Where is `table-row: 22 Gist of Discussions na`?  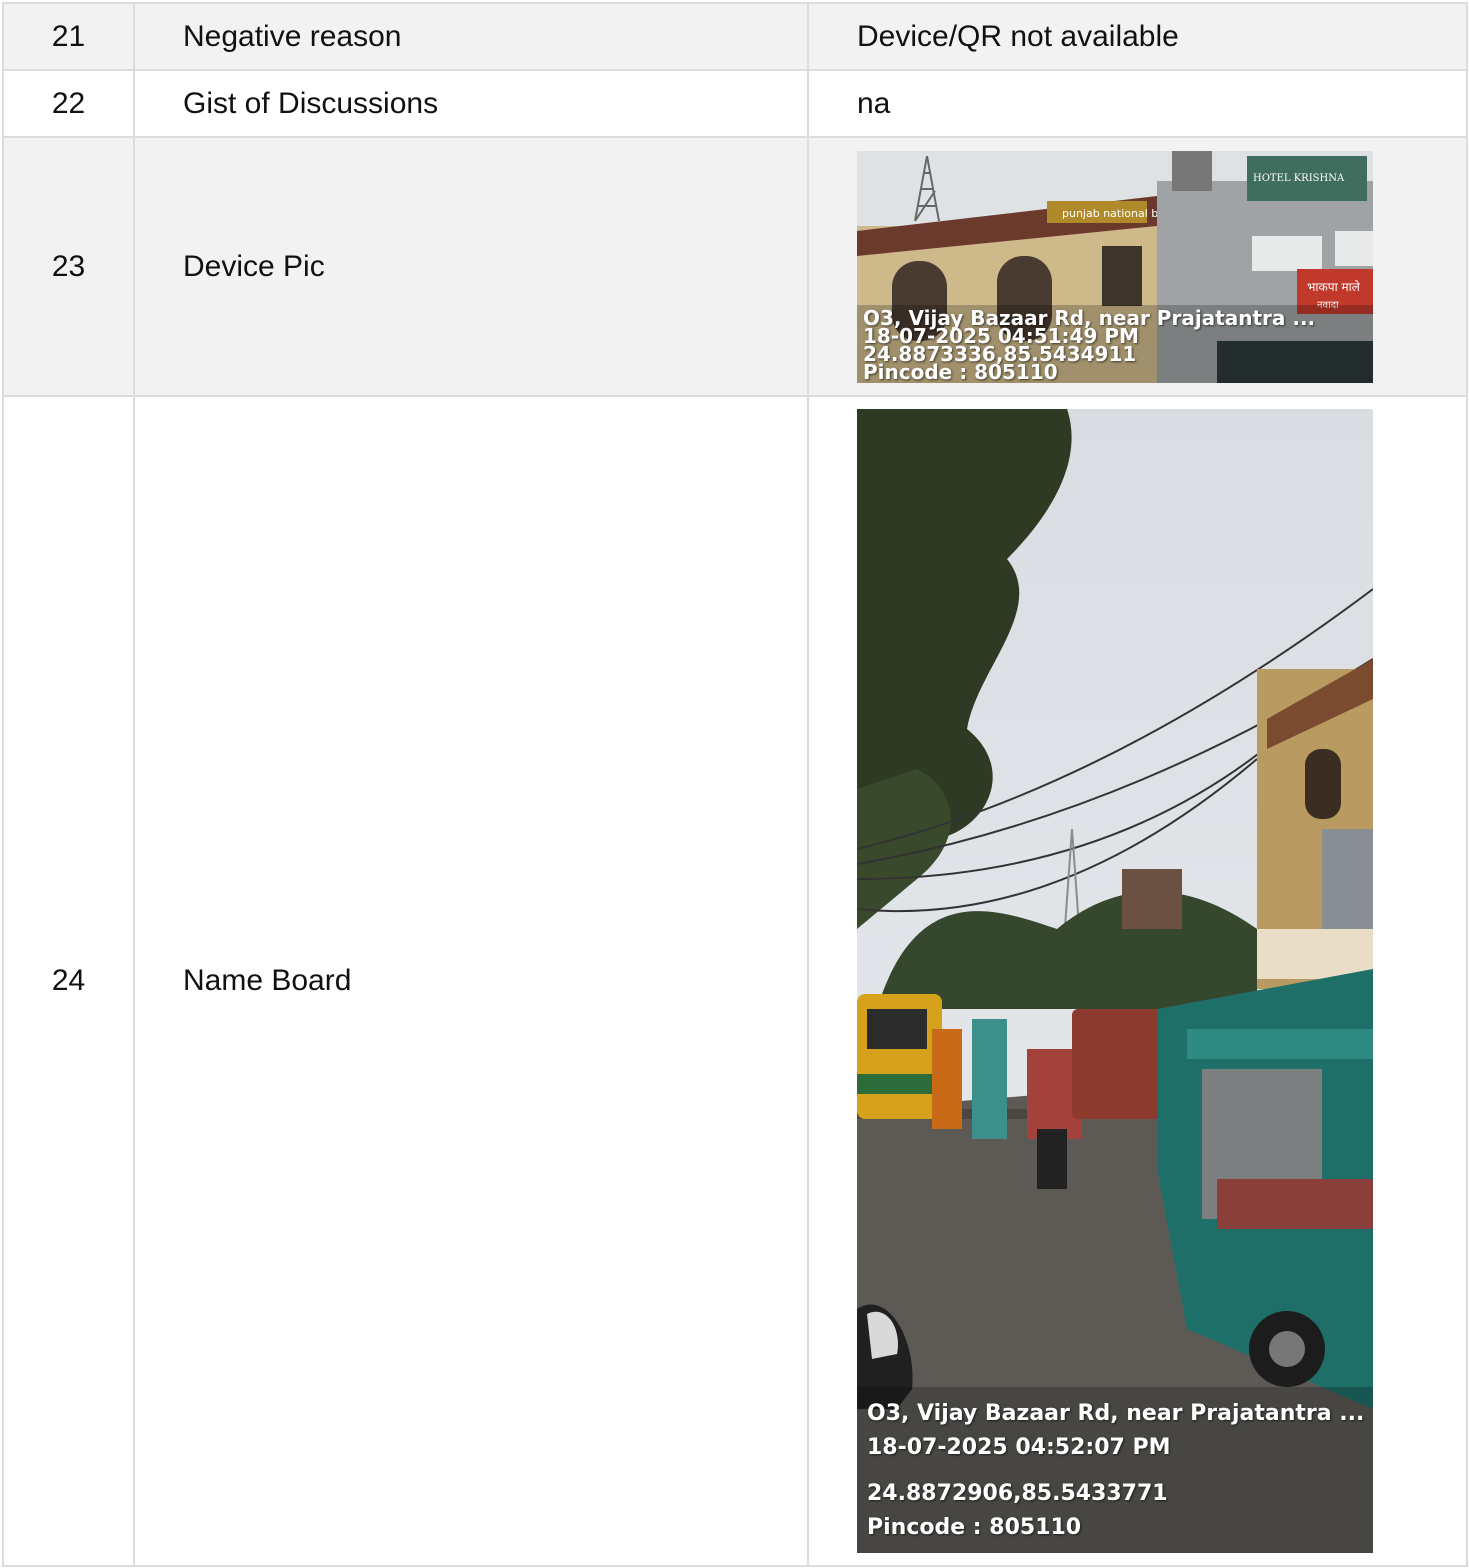 table-row: 22 Gist of Discussions na is located at coordinates (735, 103).